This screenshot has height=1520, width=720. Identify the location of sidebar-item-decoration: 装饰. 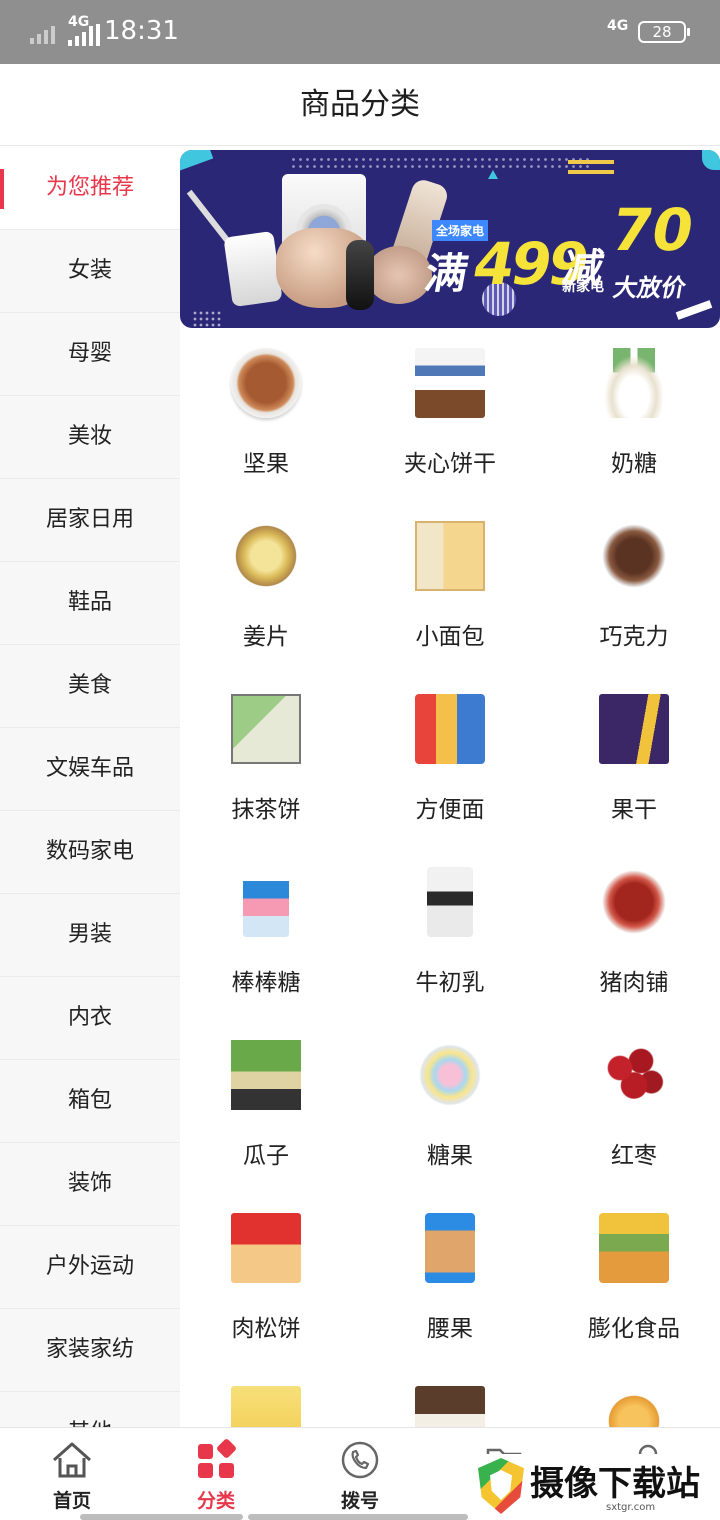
(90, 1184).